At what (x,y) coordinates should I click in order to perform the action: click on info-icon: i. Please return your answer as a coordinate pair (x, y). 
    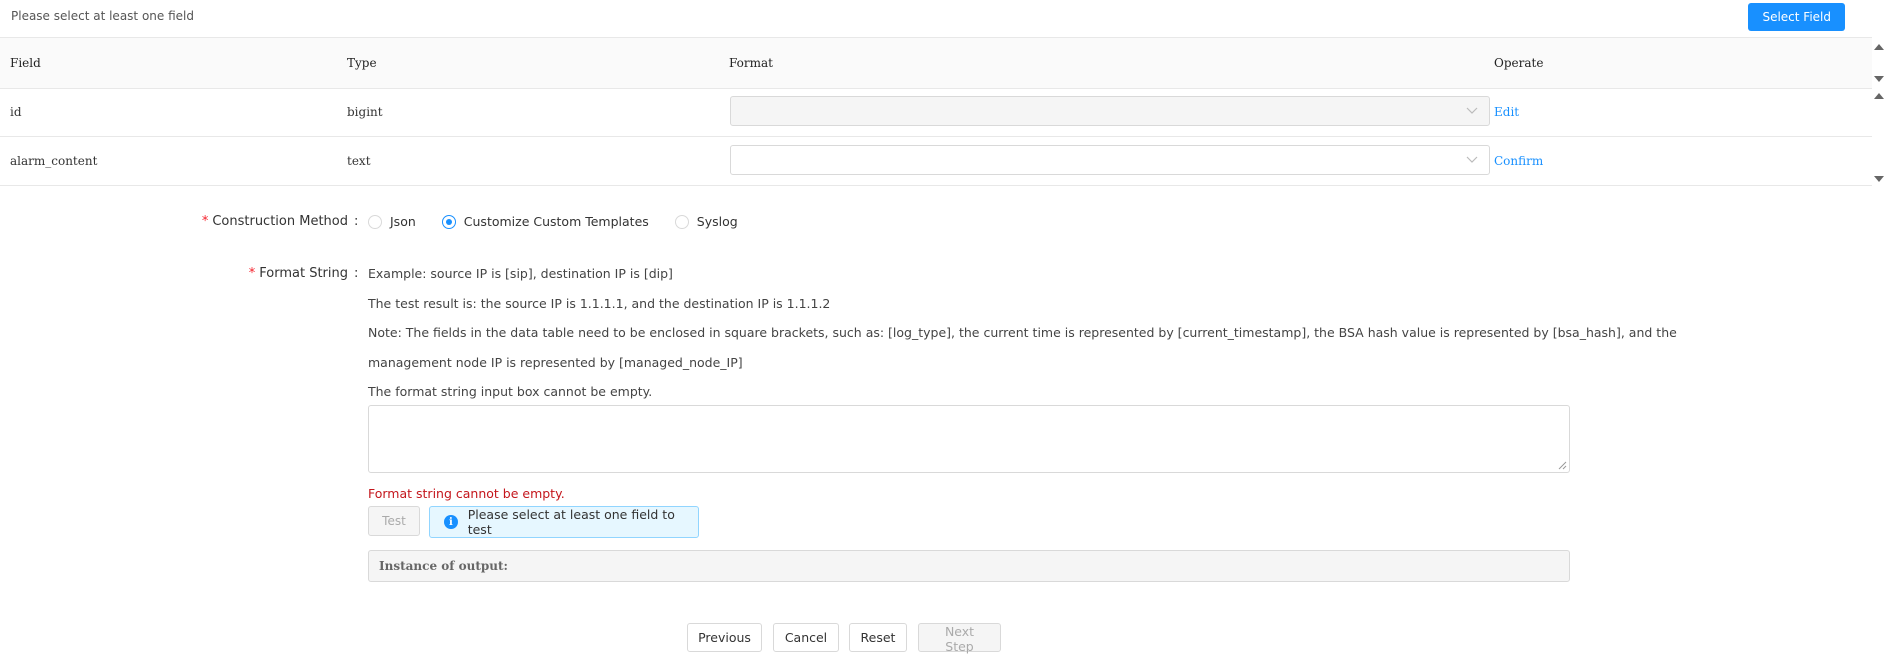
    Looking at the image, I should click on (451, 522).